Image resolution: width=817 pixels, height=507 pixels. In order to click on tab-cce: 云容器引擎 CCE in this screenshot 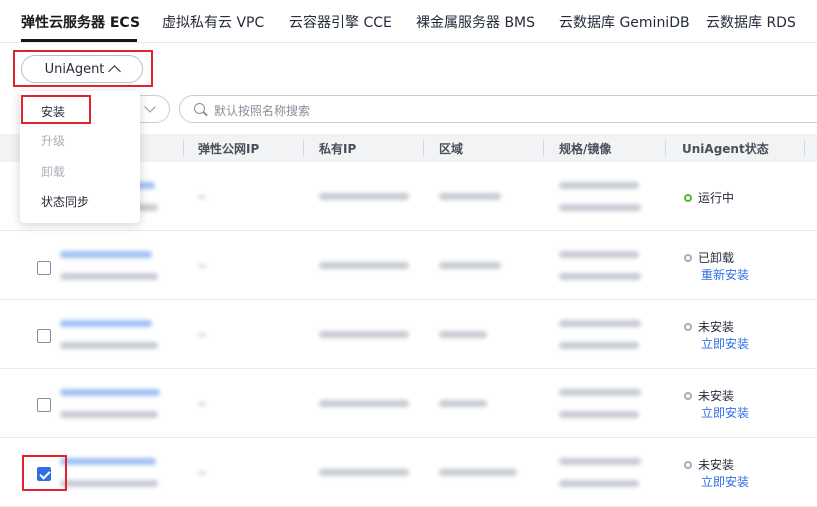, I will do `click(340, 22)`.